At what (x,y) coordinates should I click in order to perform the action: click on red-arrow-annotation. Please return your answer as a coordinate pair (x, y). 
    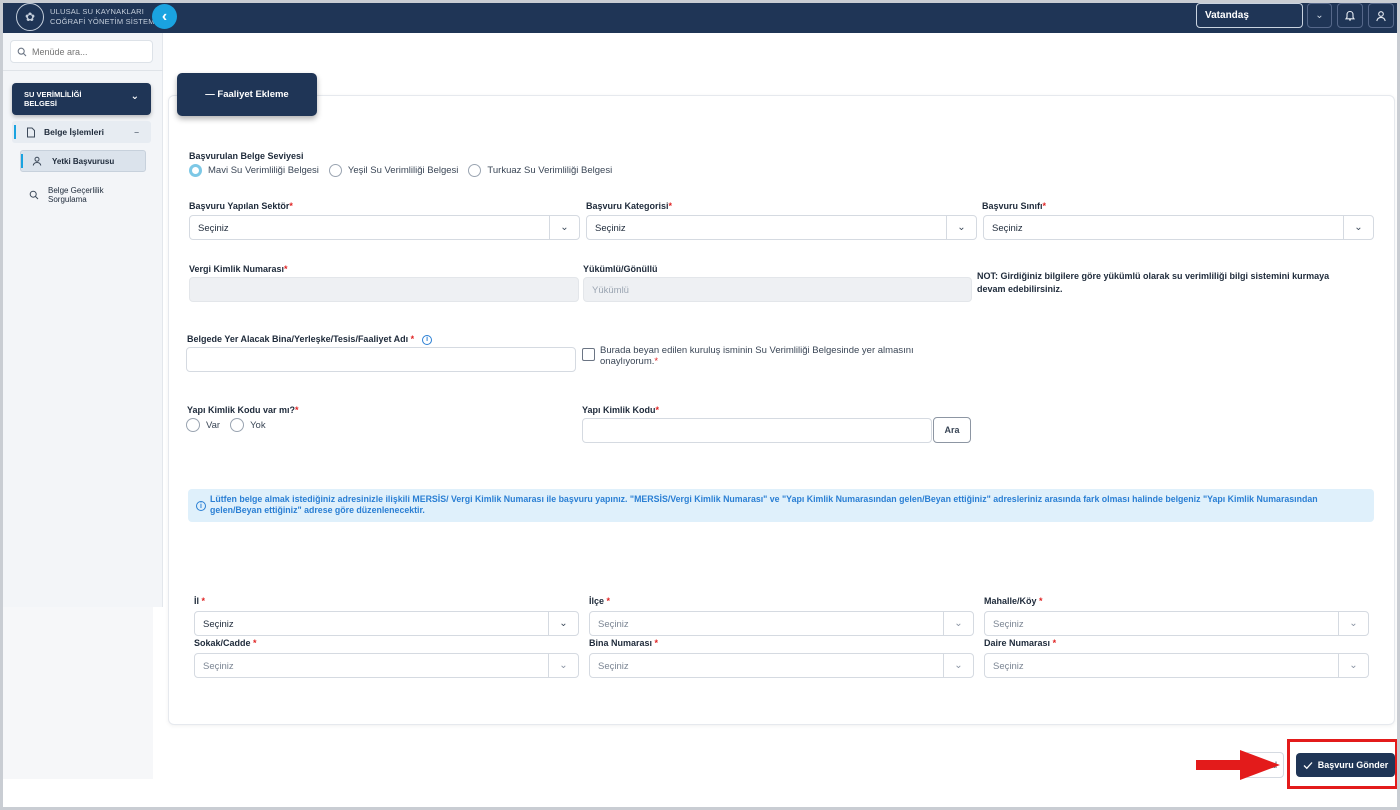
    Looking at the image, I should click on (1238, 765).